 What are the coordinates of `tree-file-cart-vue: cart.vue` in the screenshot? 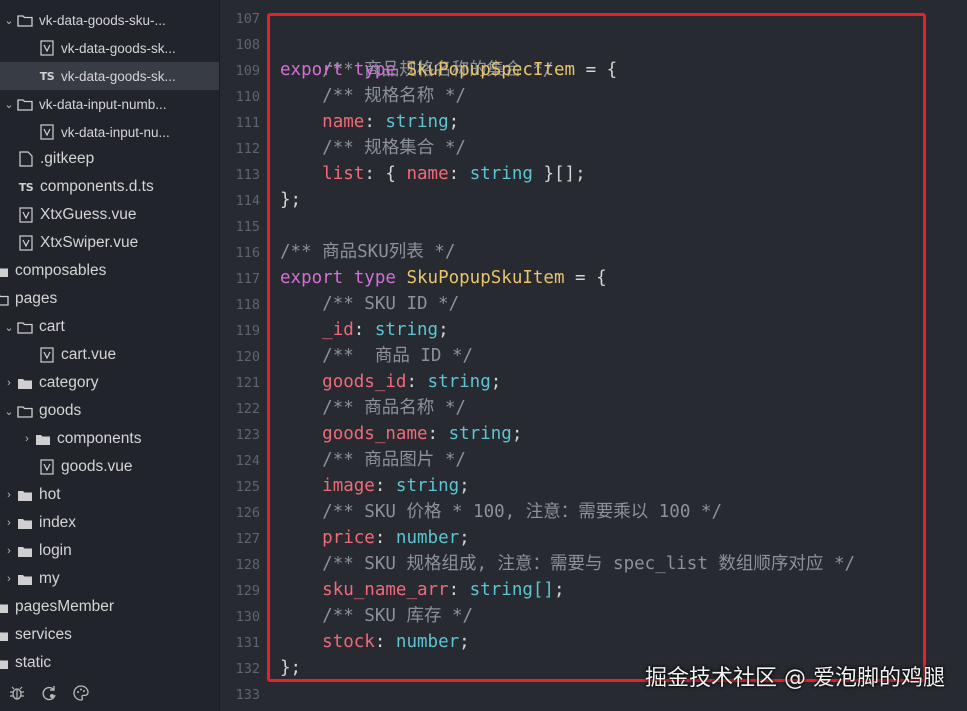 It's located at (109, 355).